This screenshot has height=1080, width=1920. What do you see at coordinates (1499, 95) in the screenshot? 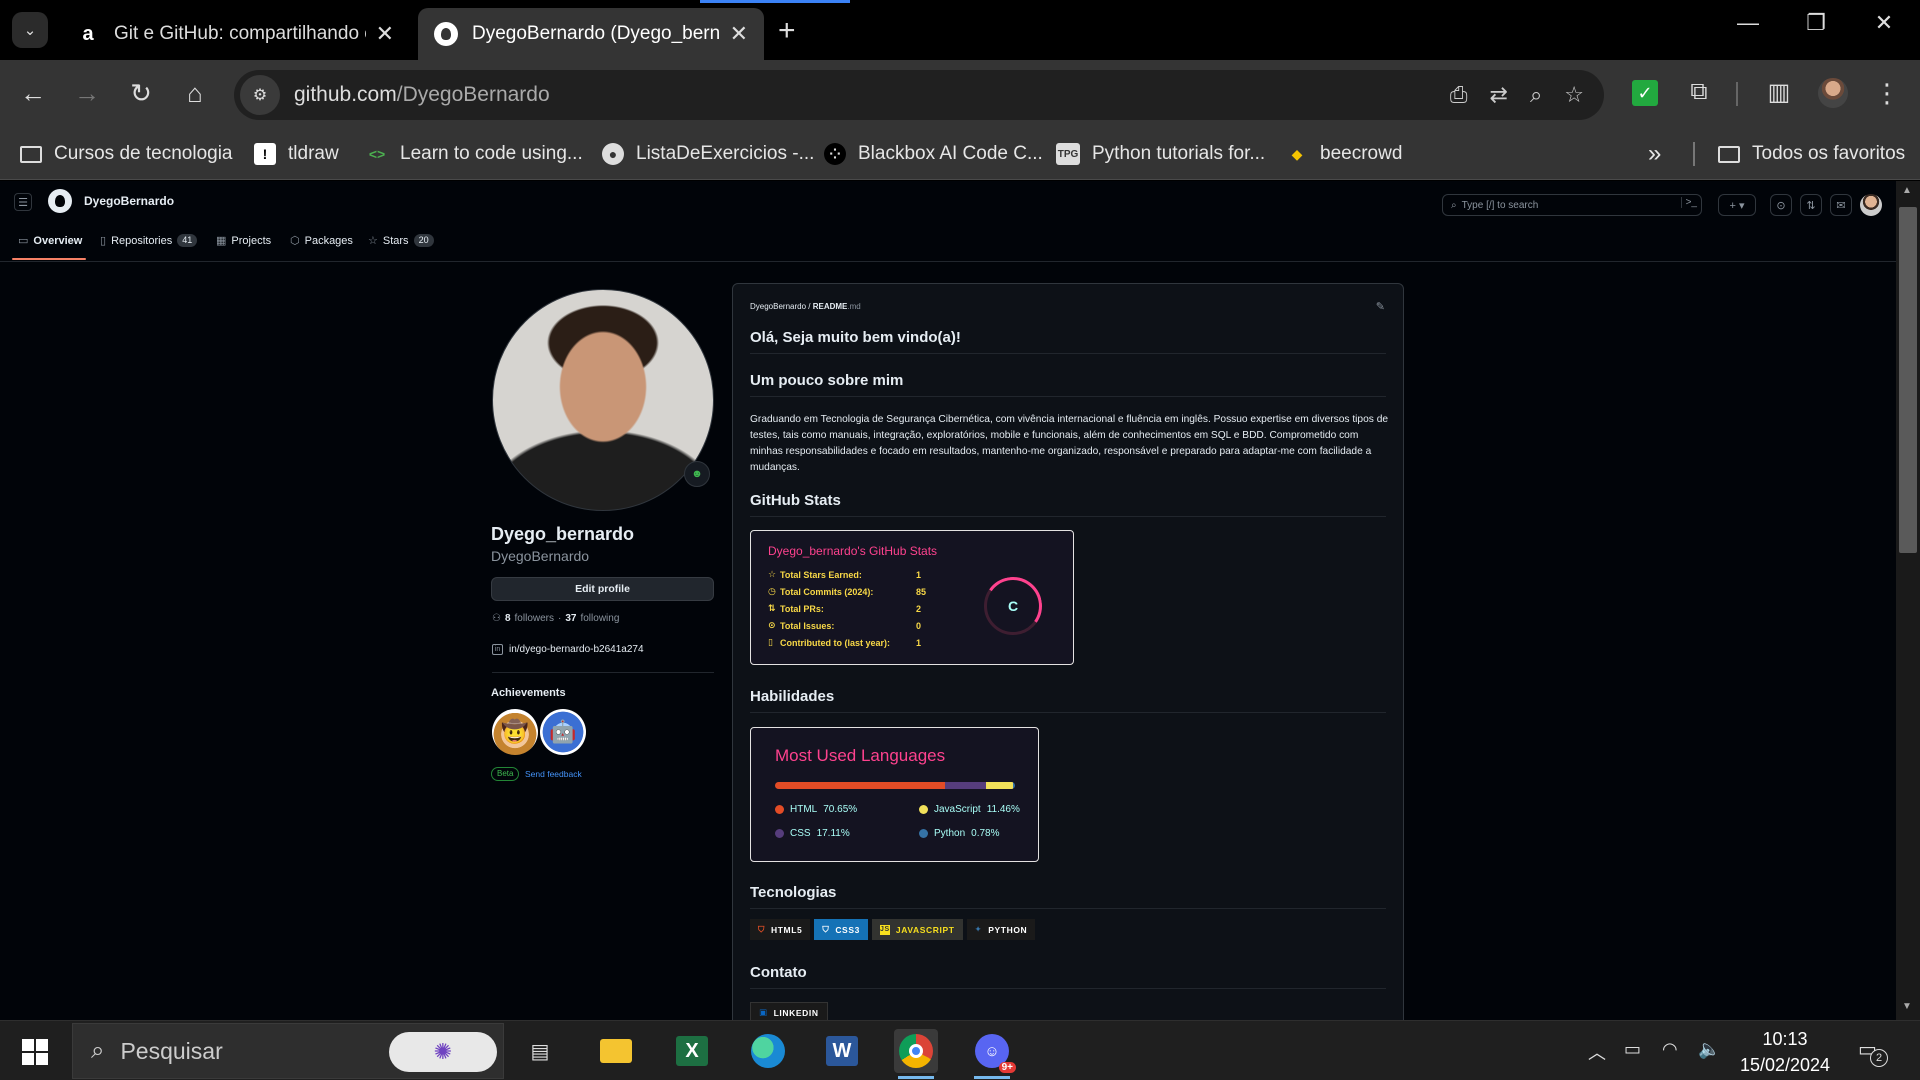
I see `translate-icon: ⇄` at bounding box center [1499, 95].